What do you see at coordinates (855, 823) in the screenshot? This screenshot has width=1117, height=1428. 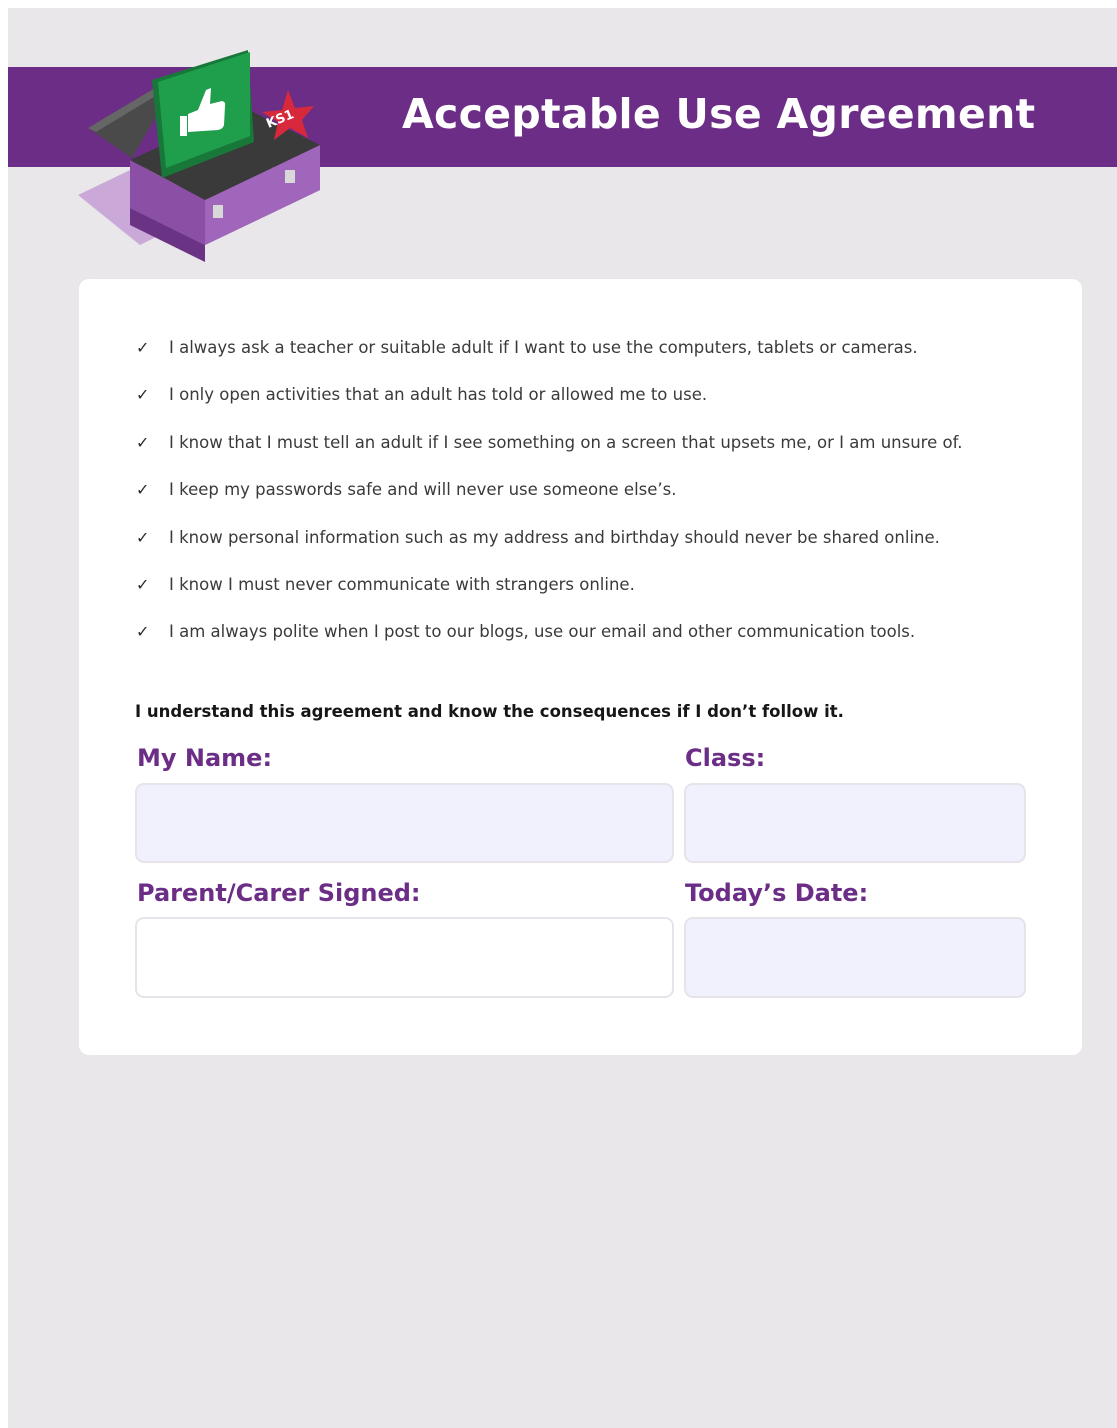 I see `class-field` at bounding box center [855, 823].